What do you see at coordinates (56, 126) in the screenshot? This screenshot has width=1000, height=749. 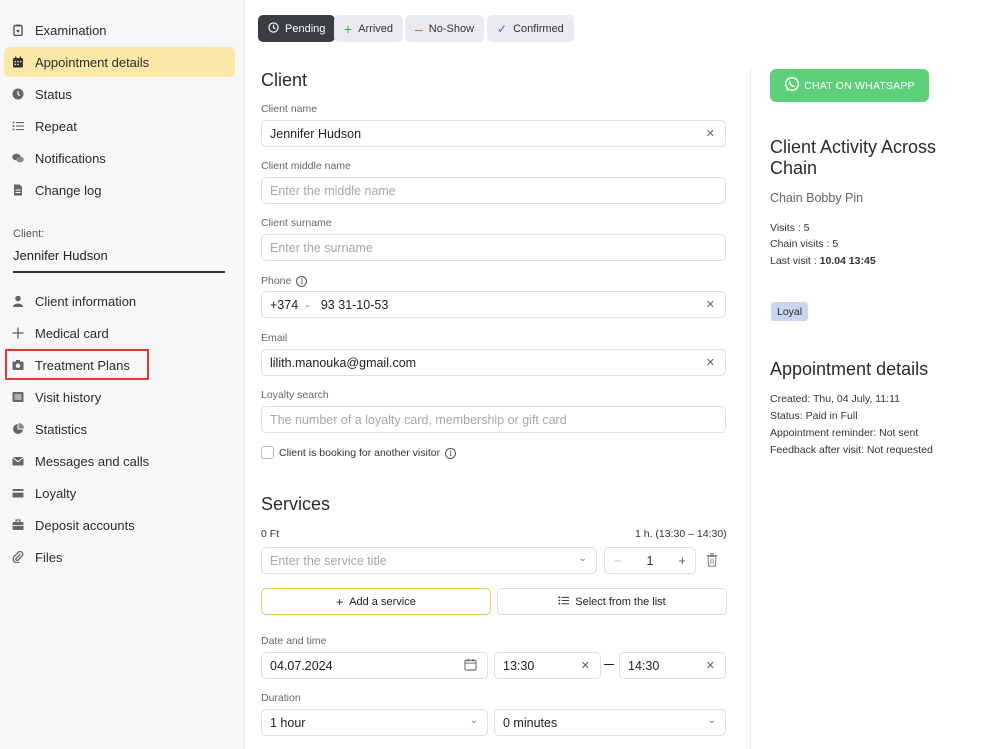 I see `sidebar-item-label: Repeat` at bounding box center [56, 126].